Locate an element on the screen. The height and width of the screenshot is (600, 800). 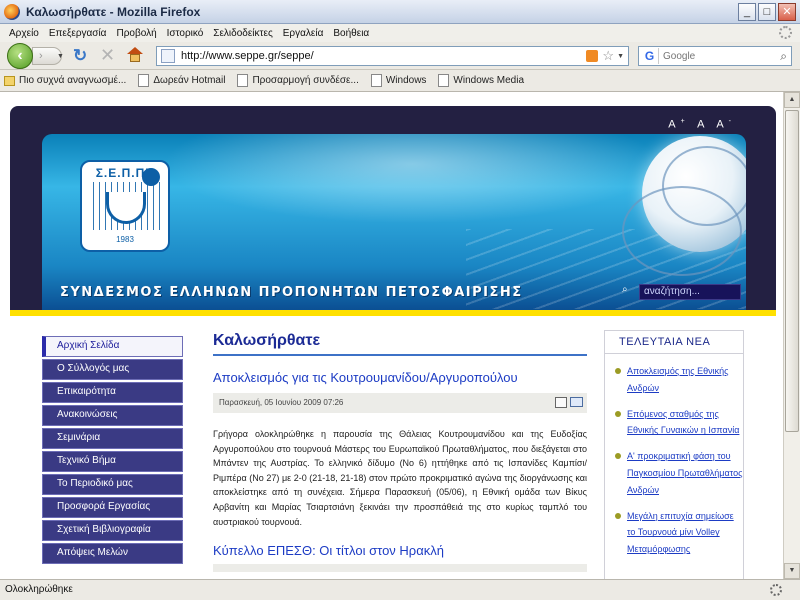
search-icon: ⌕ is located at coordinates (783, 56).